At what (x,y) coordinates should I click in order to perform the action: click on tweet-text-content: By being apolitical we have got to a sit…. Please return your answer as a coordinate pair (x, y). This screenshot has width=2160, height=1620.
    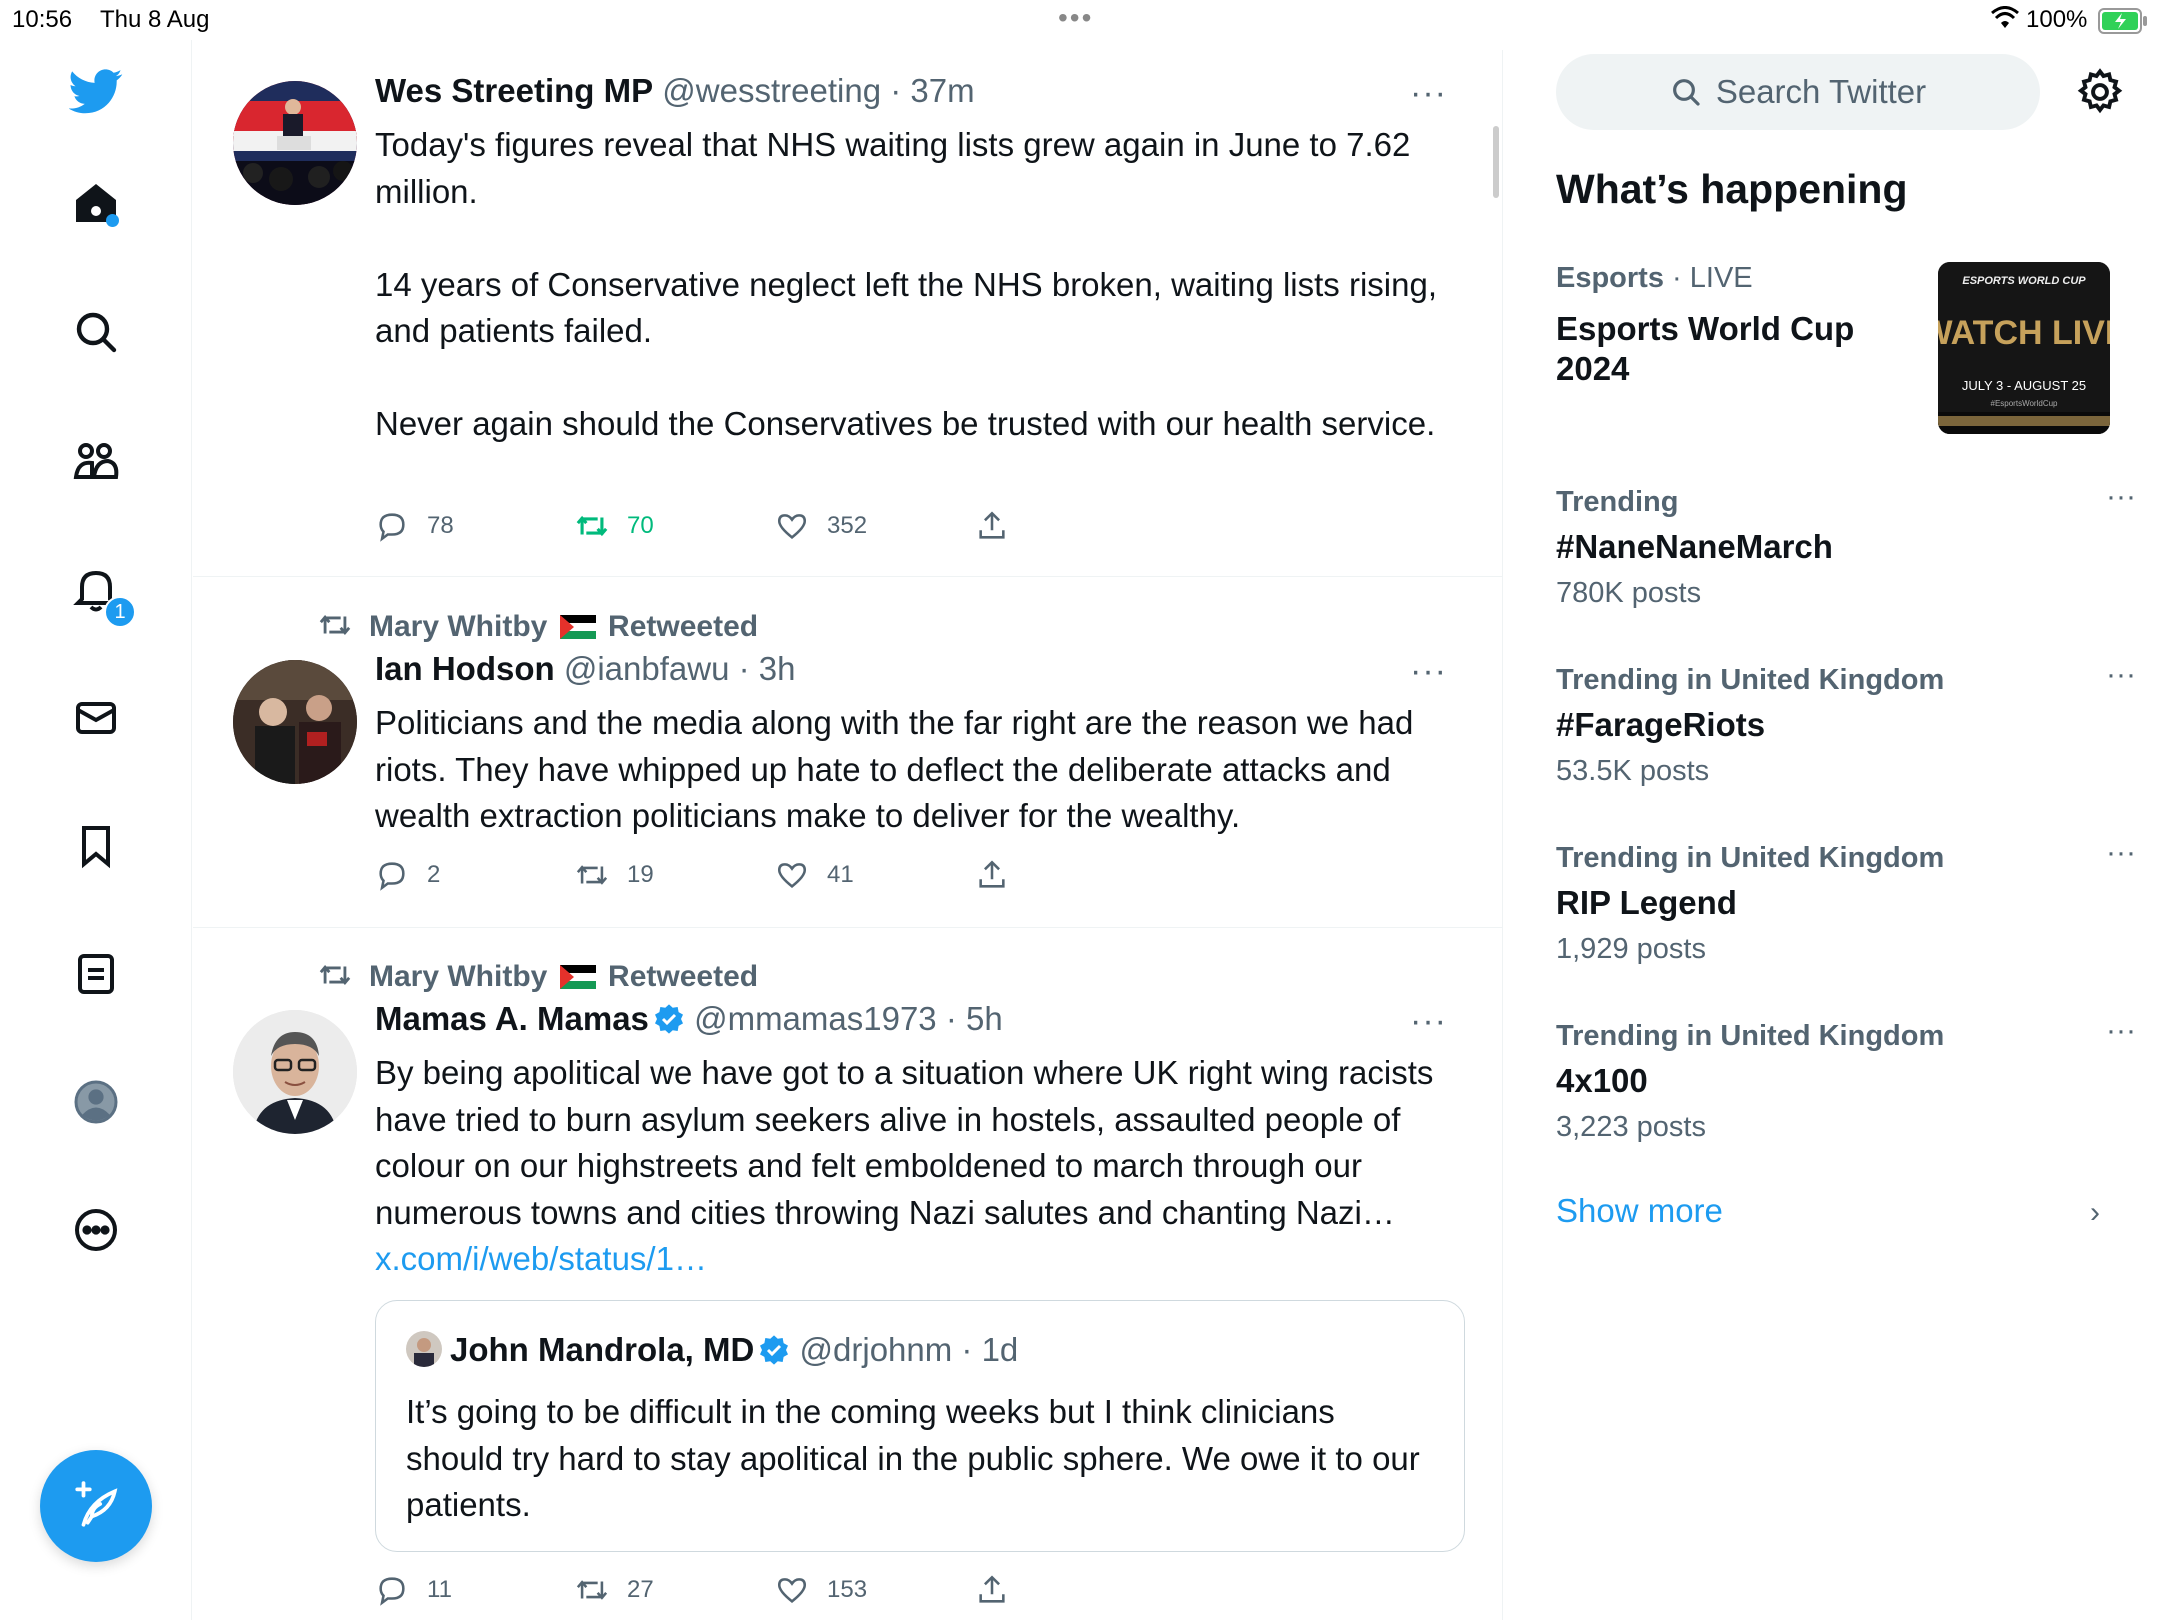
    Looking at the image, I should click on (904, 1142).